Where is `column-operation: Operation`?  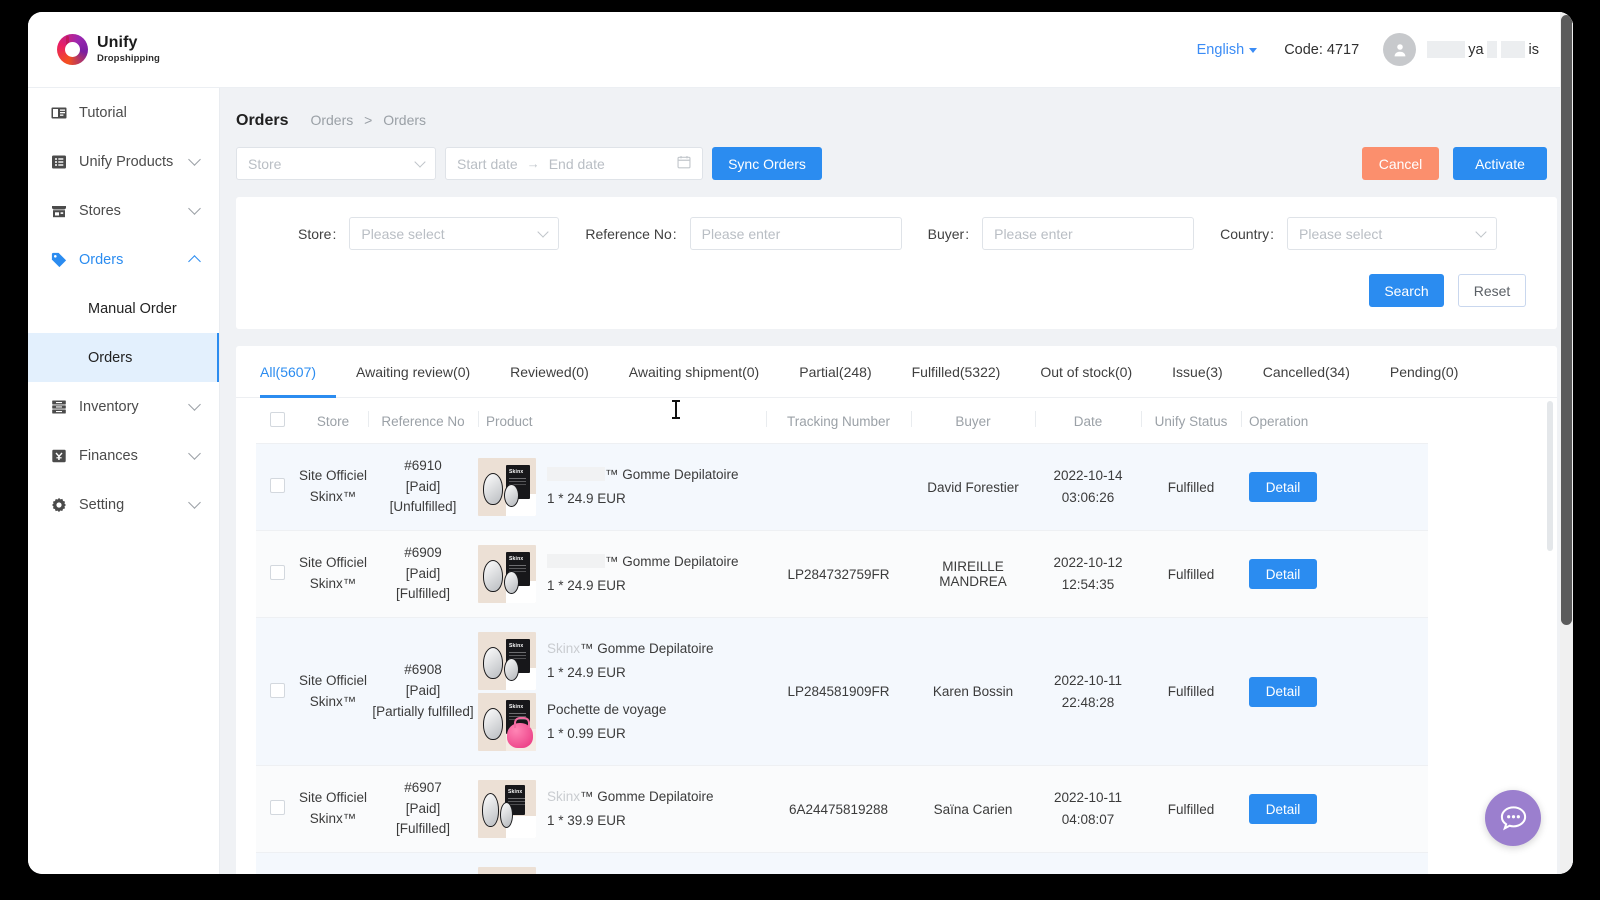 column-operation: Operation is located at coordinates (1334, 421).